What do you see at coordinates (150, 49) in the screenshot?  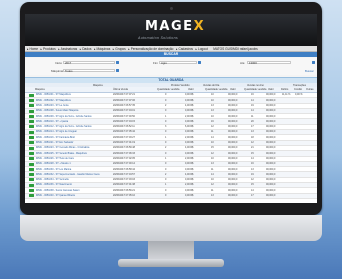 I see `nav-item-personalizacao: ▸ Personalização de dominação` at bounding box center [150, 49].